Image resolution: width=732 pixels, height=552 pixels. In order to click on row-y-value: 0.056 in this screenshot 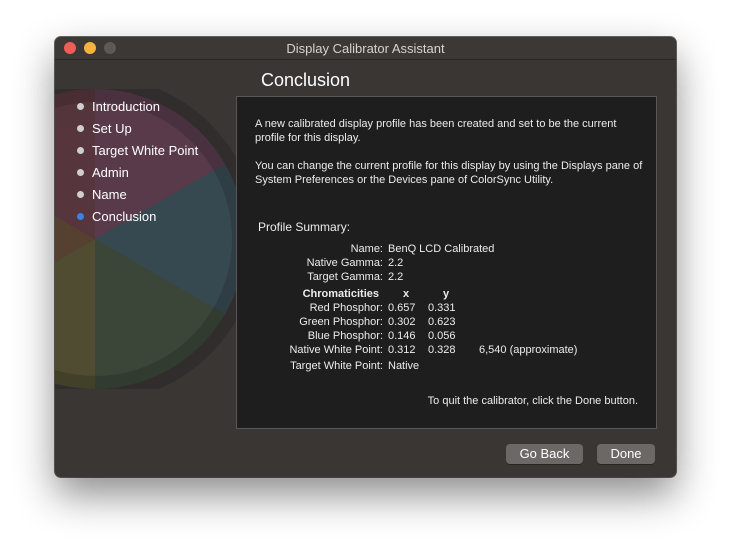, I will do `click(442, 336)`.